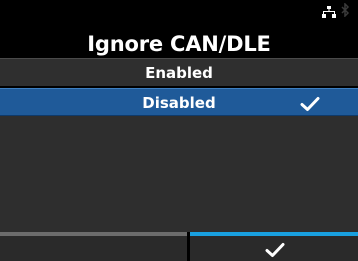  I want to click on option-disabled: Disabled, so click(179, 102).